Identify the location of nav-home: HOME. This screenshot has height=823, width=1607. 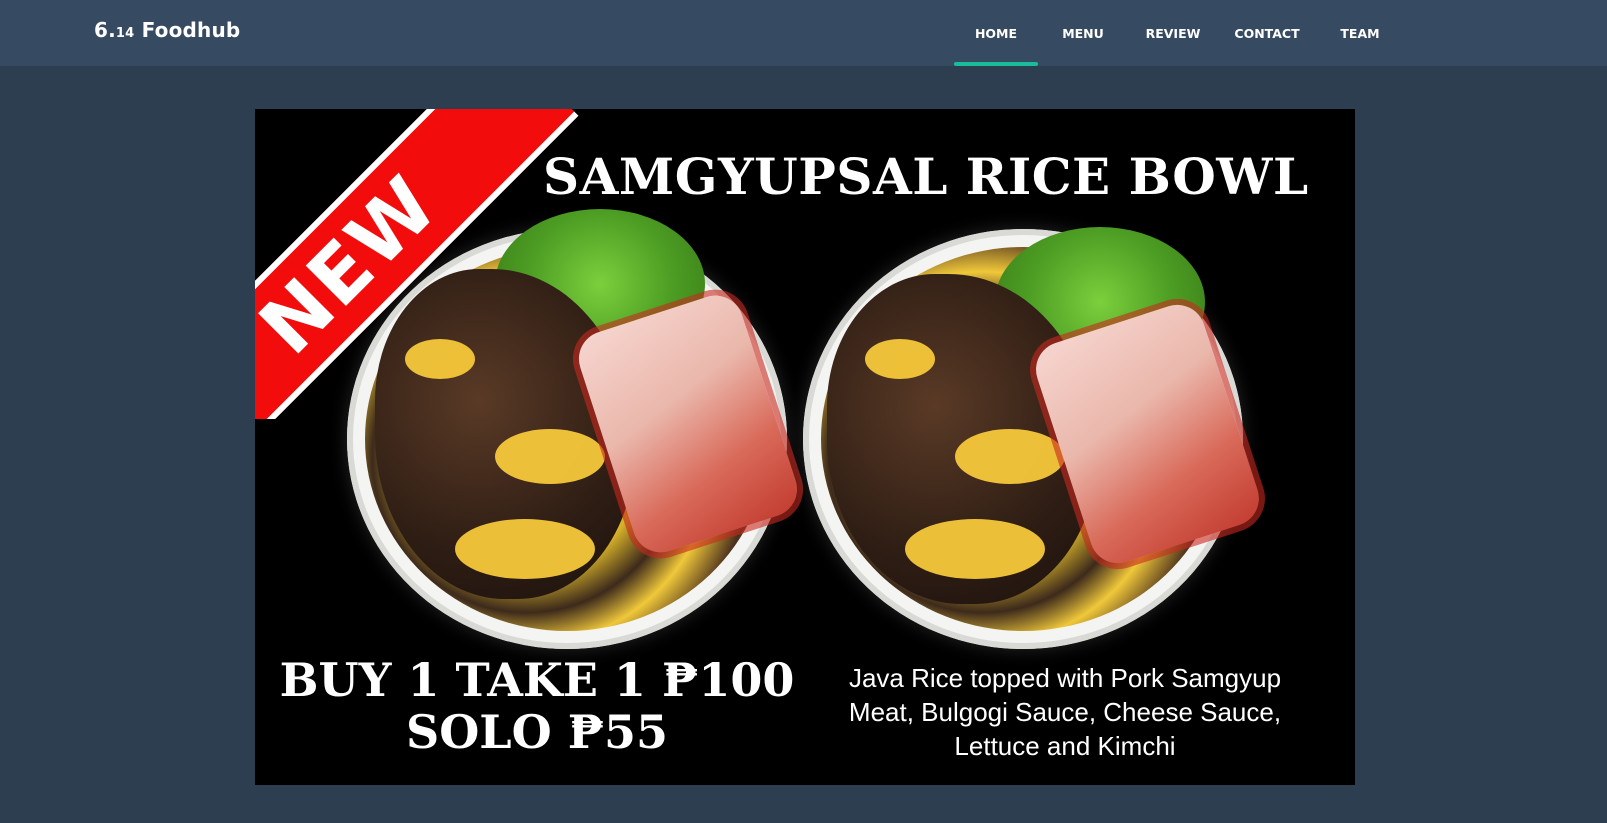
(996, 33).